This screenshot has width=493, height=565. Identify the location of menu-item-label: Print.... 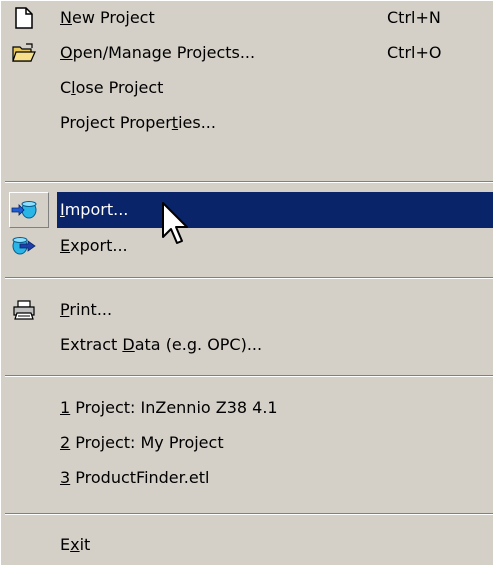
(86, 309).